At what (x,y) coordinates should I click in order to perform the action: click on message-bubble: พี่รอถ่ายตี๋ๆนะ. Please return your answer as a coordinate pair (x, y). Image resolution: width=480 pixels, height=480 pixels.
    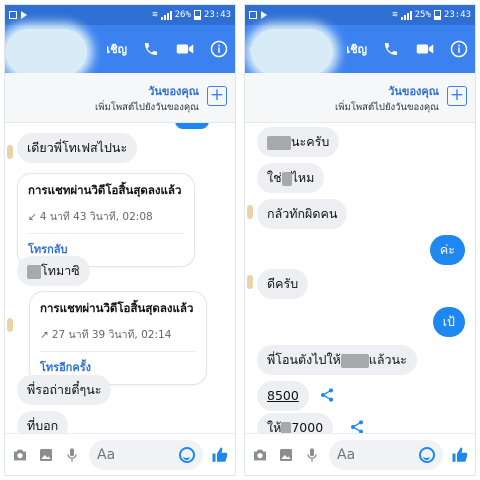
    Looking at the image, I should click on (64, 390).